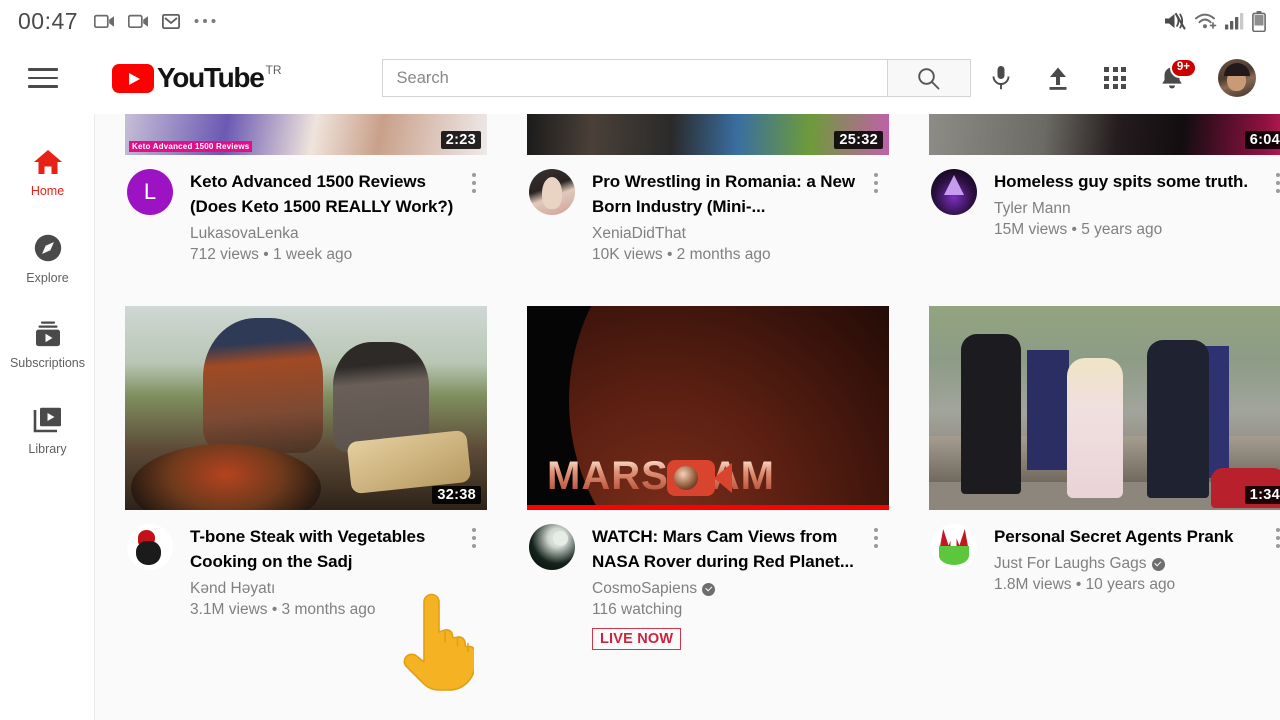 The image size is (1280, 720). What do you see at coordinates (325, 589) in the screenshot?
I see `channel-name: Kənd Həyatı` at bounding box center [325, 589].